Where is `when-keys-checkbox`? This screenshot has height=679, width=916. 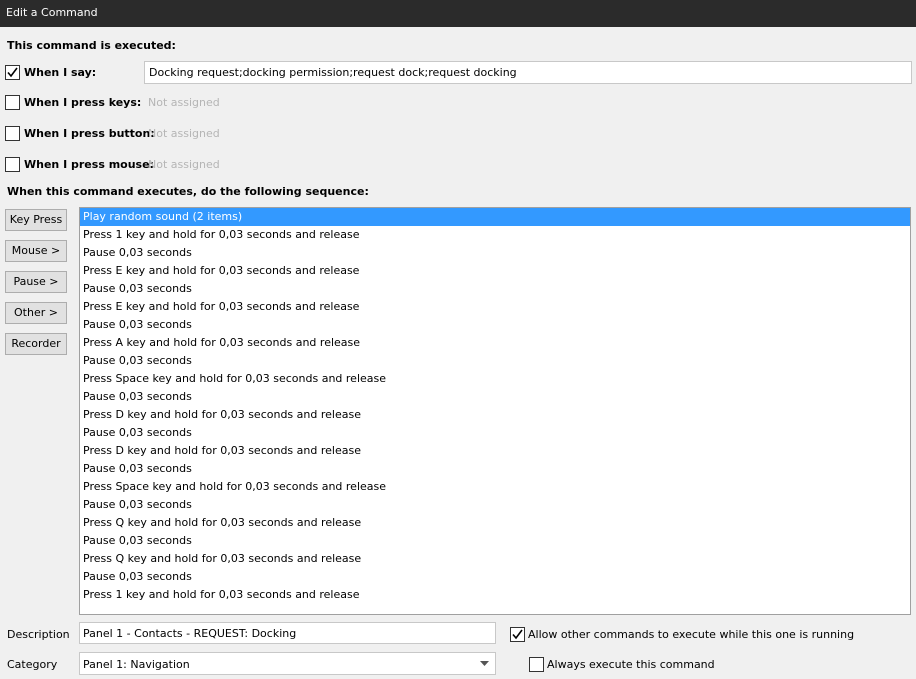 when-keys-checkbox is located at coordinates (12, 102).